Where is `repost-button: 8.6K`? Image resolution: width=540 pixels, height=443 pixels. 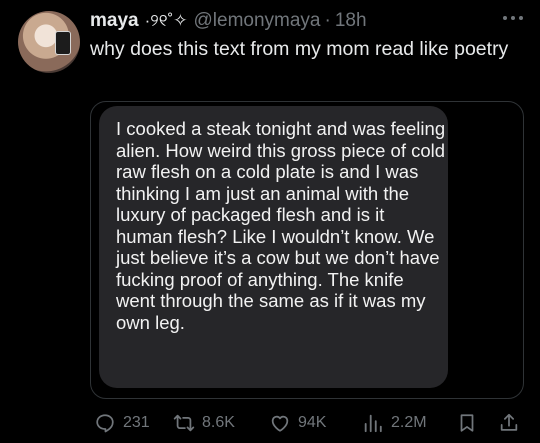 repost-button: 8.6K is located at coordinates (204, 423).